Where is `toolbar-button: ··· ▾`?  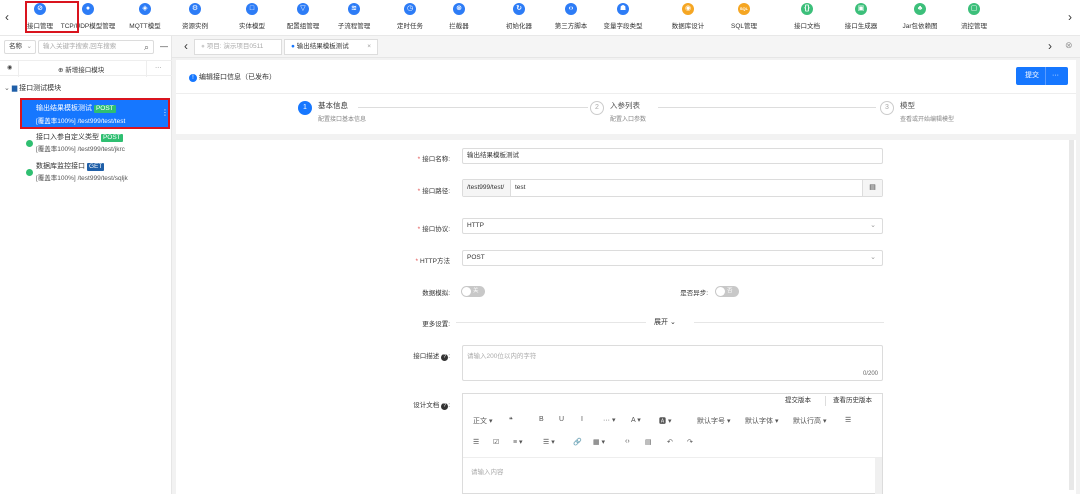 toolbar-button: ··· ▾ is located at coordinates (609, 420).